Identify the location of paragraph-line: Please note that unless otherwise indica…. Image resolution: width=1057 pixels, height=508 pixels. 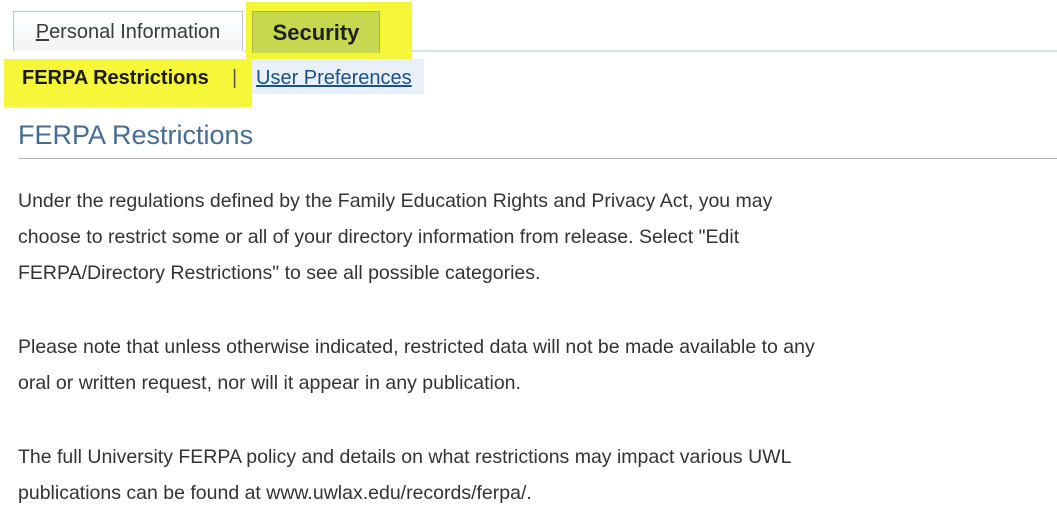
(416, 347).